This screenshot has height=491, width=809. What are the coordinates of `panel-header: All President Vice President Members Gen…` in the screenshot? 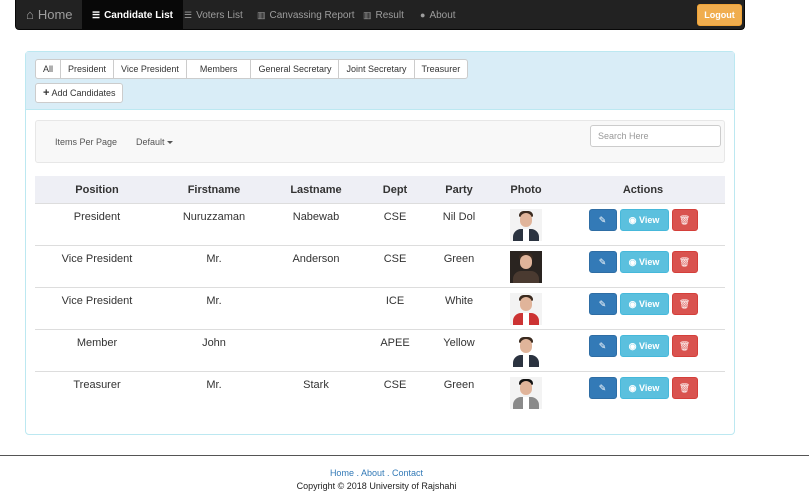 It's located at (380, 81).